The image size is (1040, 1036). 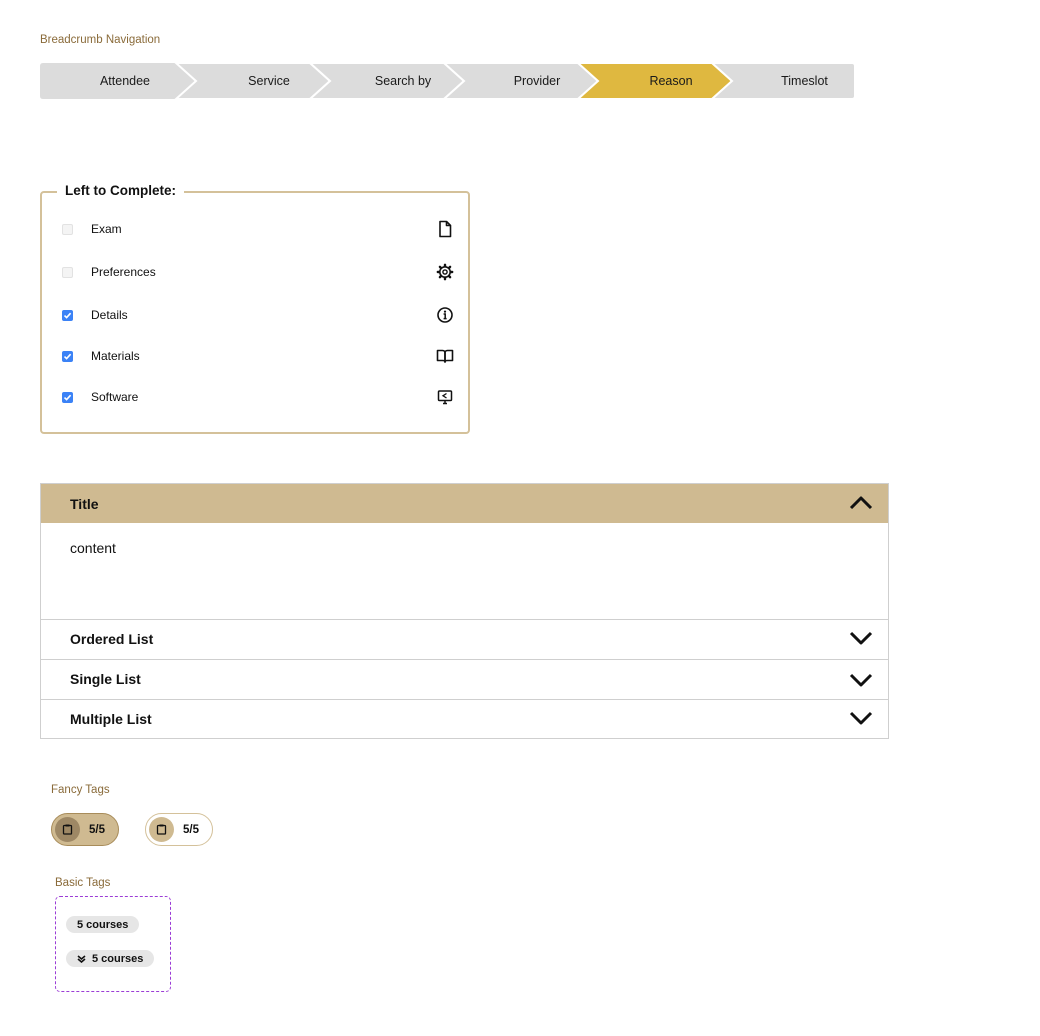 What do you see at coordinates (445, 272) in the screenshot?
I see `gear-icon` at bounding box center [445, 272].